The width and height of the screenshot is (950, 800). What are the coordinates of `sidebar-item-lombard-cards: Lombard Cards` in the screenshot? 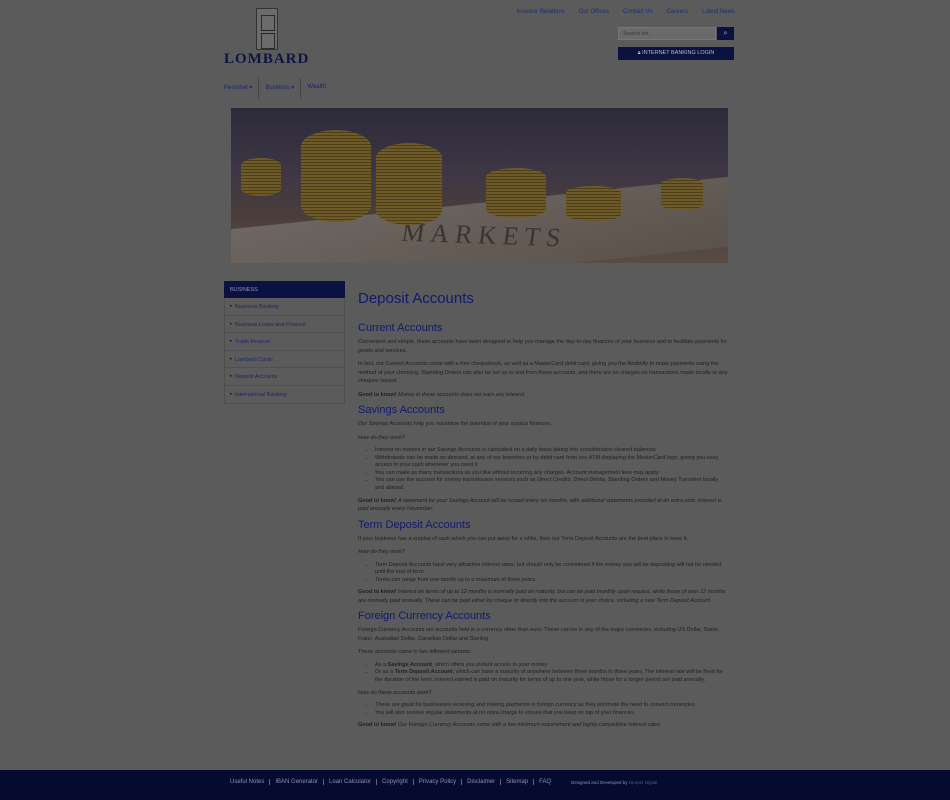 It's located at (284, 359).